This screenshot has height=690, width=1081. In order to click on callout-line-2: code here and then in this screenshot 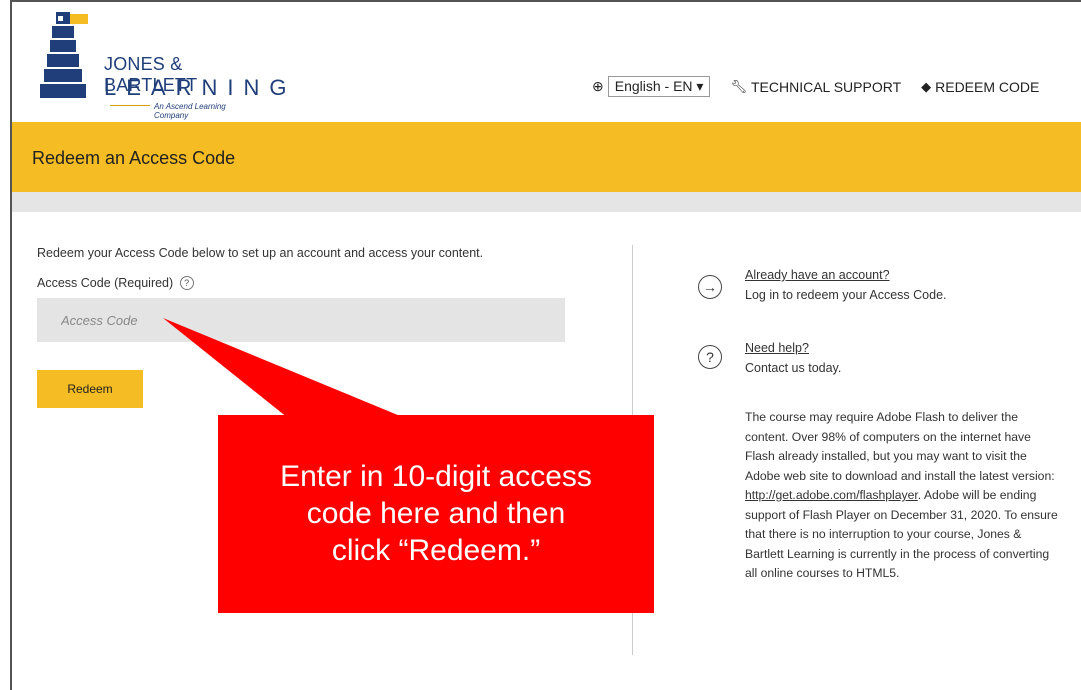, I will do `click(436, 513)`.